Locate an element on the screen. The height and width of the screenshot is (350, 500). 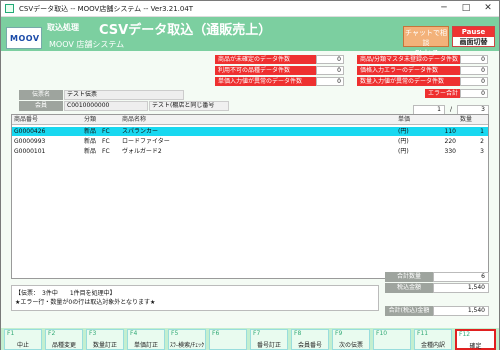
col-qty: 数量 is located at coordinates (466, 119).